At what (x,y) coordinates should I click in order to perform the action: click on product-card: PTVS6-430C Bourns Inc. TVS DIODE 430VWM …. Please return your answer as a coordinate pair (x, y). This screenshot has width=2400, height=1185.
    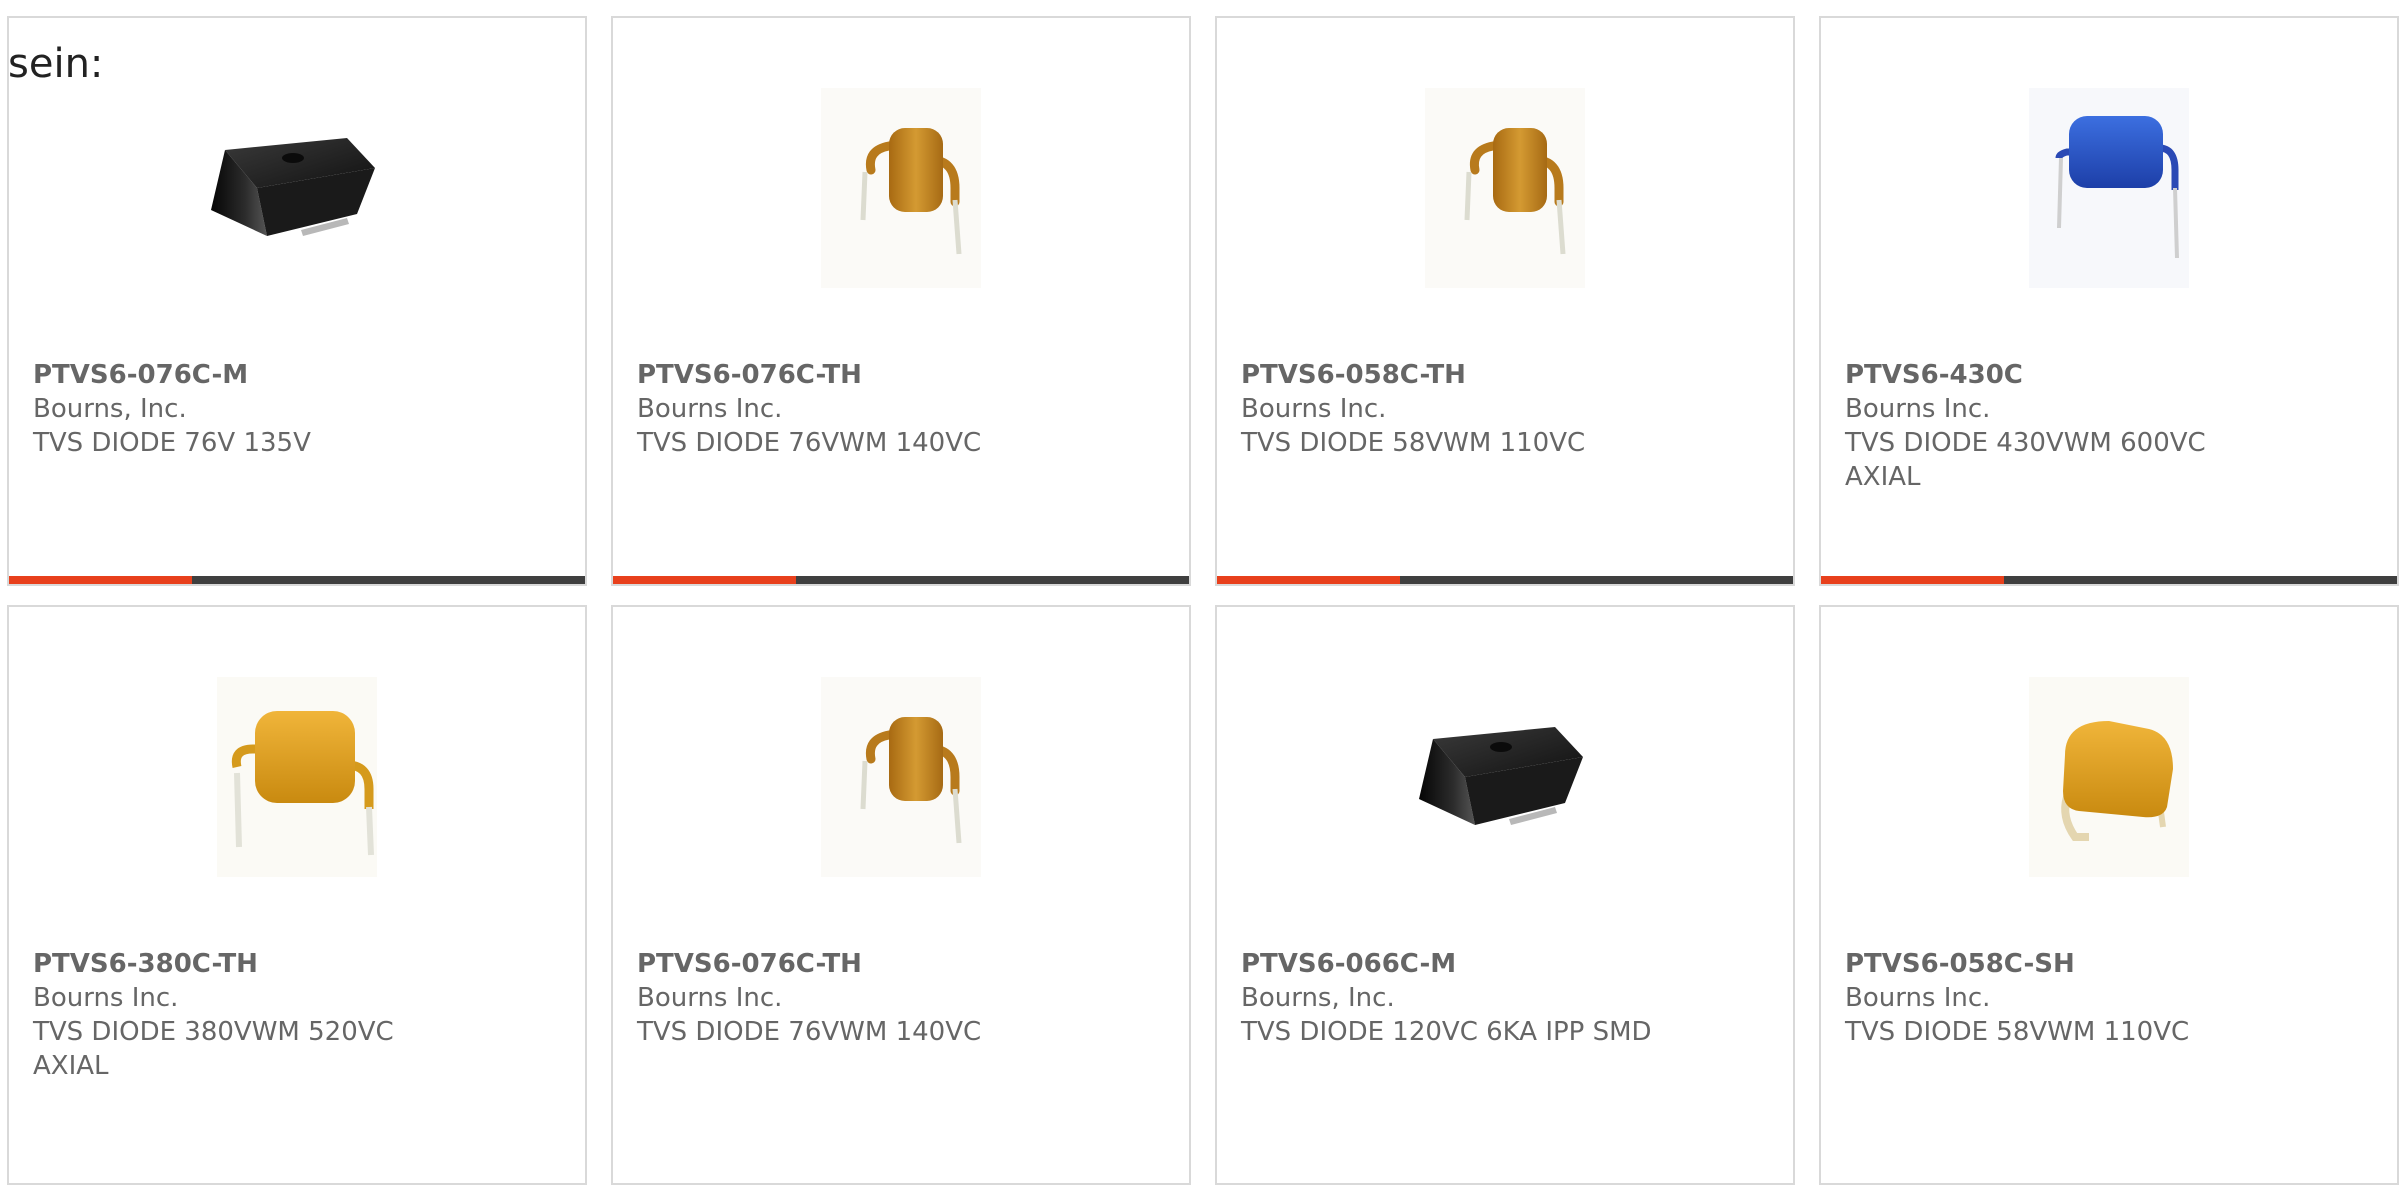
    Looking at the image, I should click on (2109, 301).